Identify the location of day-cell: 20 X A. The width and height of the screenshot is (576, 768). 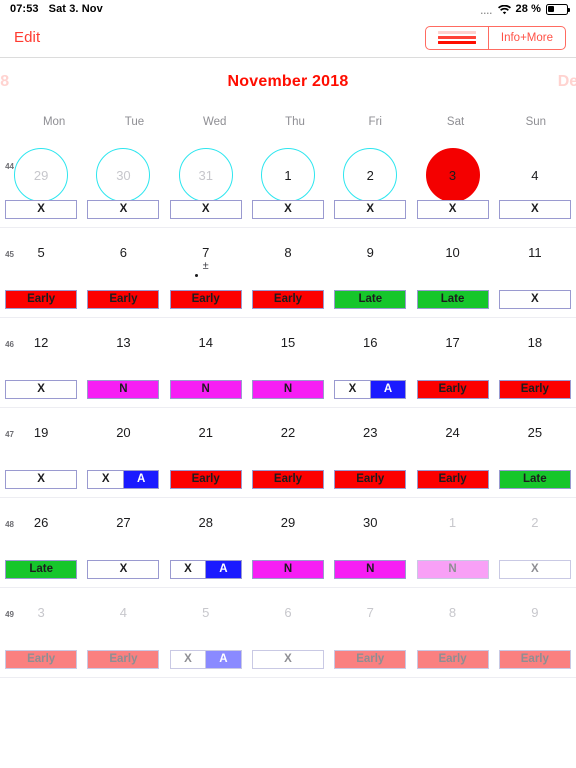
(123, 452).